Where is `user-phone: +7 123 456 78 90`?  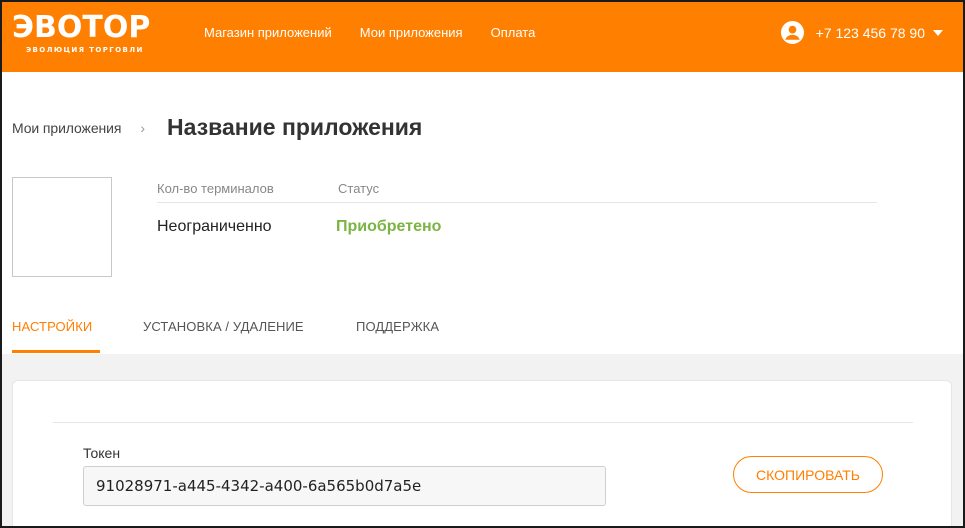 user-phone: +7 123 456 78 90 is located at coordinates (870, 32).